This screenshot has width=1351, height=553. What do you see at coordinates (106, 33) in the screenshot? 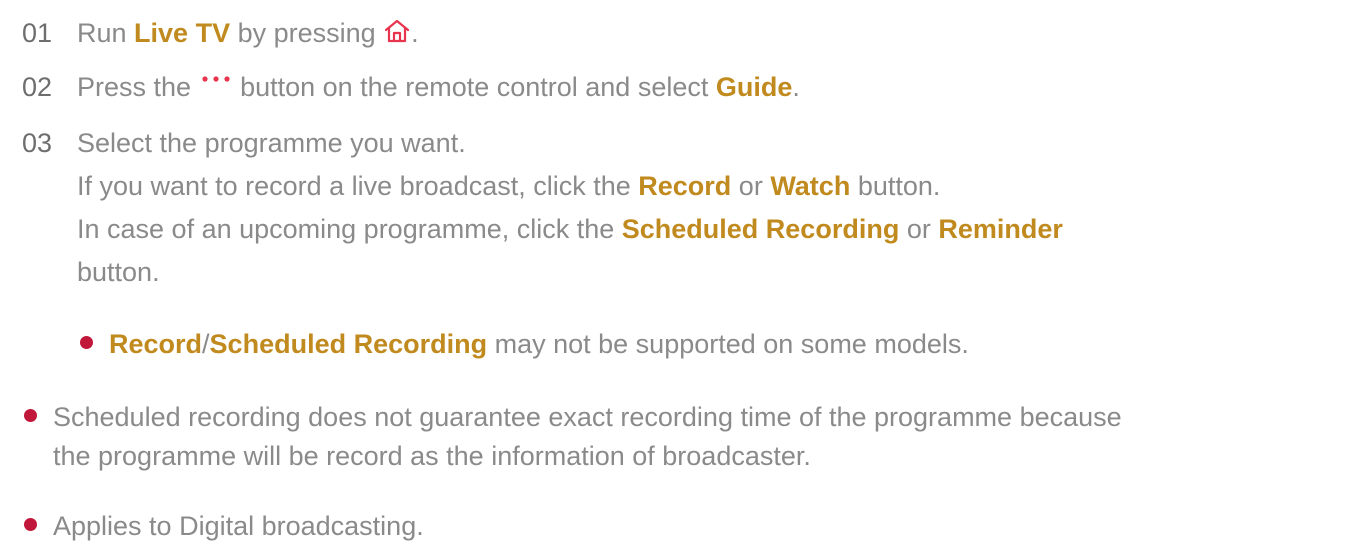
I see `step-text: Run` at bounding box center [106, 33].